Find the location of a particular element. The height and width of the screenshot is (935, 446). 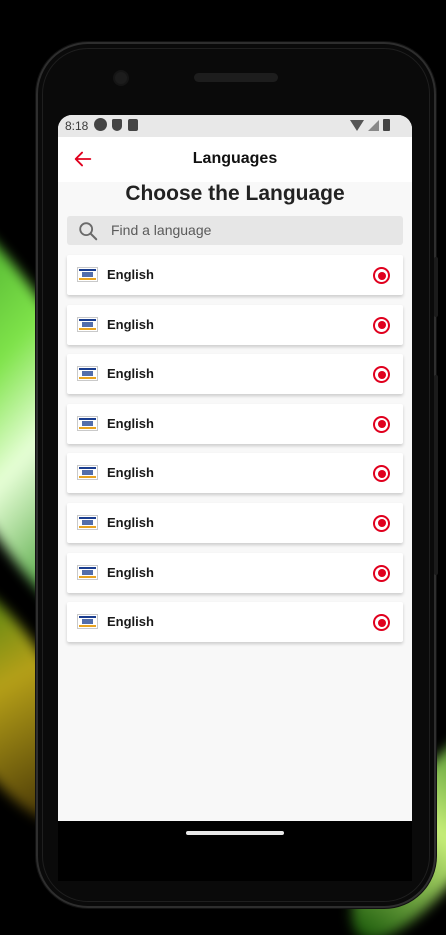

section-heading: Choose the Language is located at coordinates (235, 193).